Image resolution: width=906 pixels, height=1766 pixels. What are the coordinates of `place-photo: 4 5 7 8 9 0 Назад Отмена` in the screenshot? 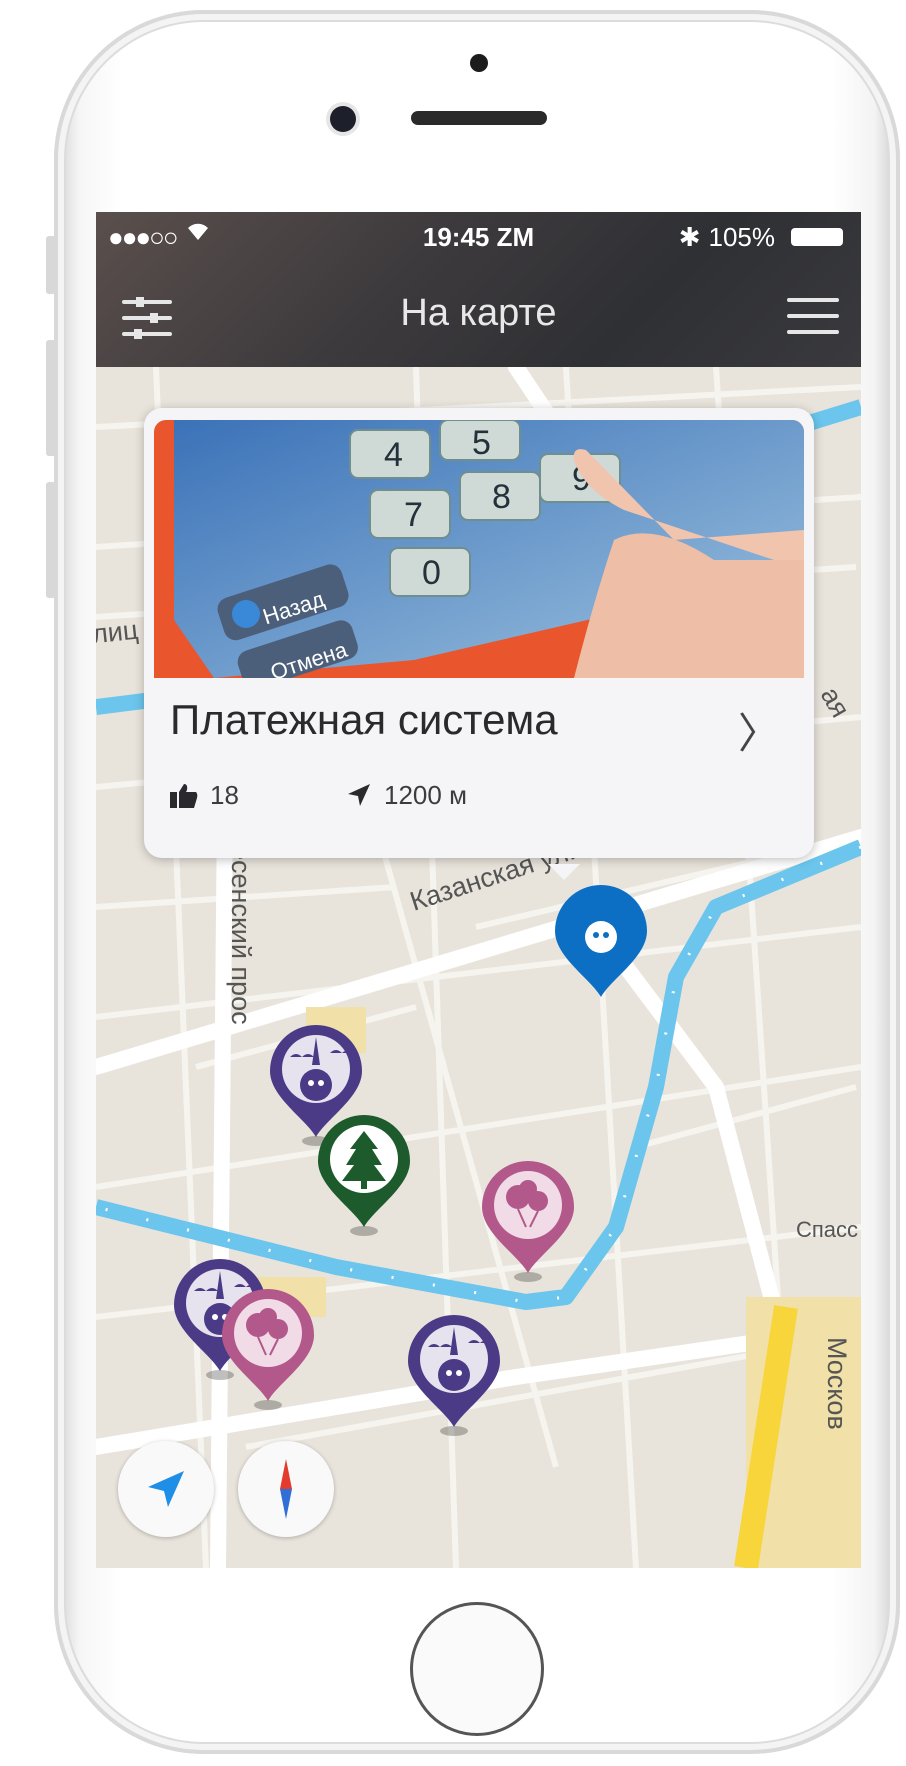 It's located at (479, 549).